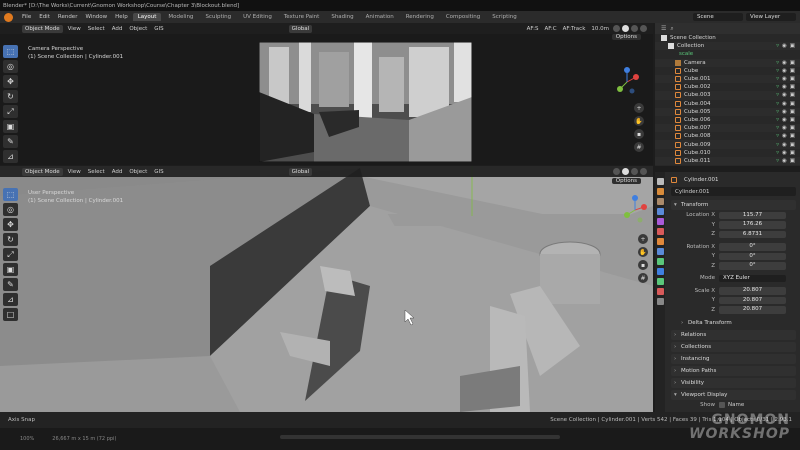 This screenshot has width=800, height=450. What do you see at coordinates (663, 28) in the screenshot?
I see `outliner-display-icon: ☰` at bounding box center [663, 28].